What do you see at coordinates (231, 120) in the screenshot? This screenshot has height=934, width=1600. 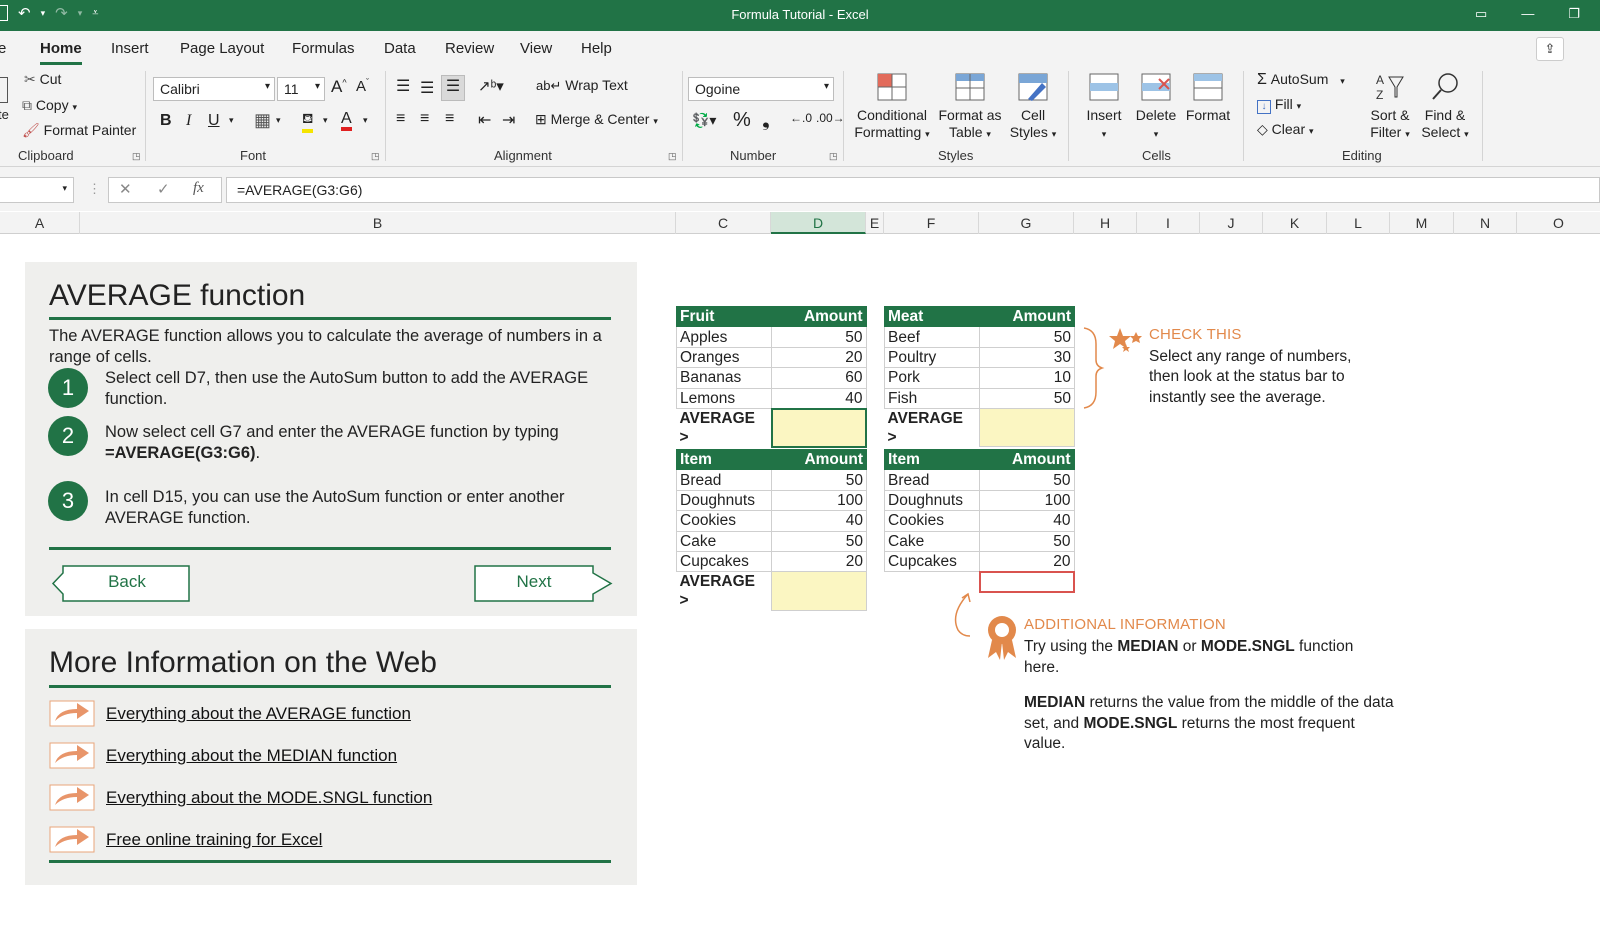 I see `underline-dropdown-icon: ▾` at bounding box center [231, 120].